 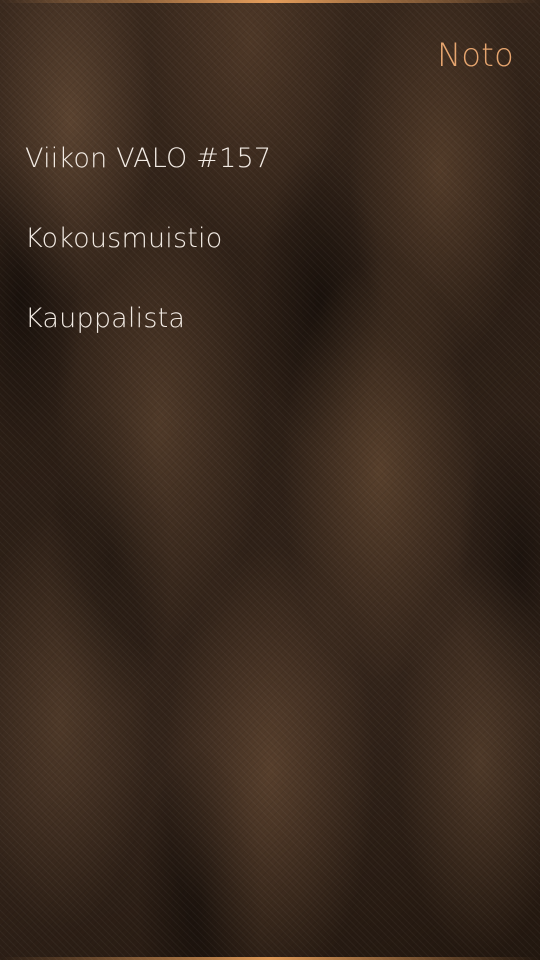 What do you see at coordinates (270, 318) in the screenshot?
I see `list-item-note-3: Kauppalista` at bounding box center [270, 318].